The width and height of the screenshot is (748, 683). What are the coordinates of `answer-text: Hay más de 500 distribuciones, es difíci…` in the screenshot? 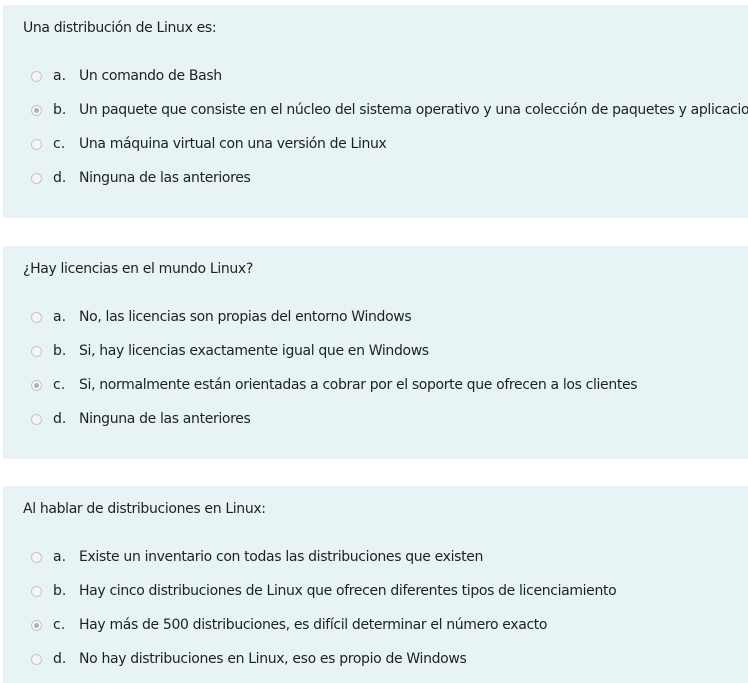 It's located at (313, 625).